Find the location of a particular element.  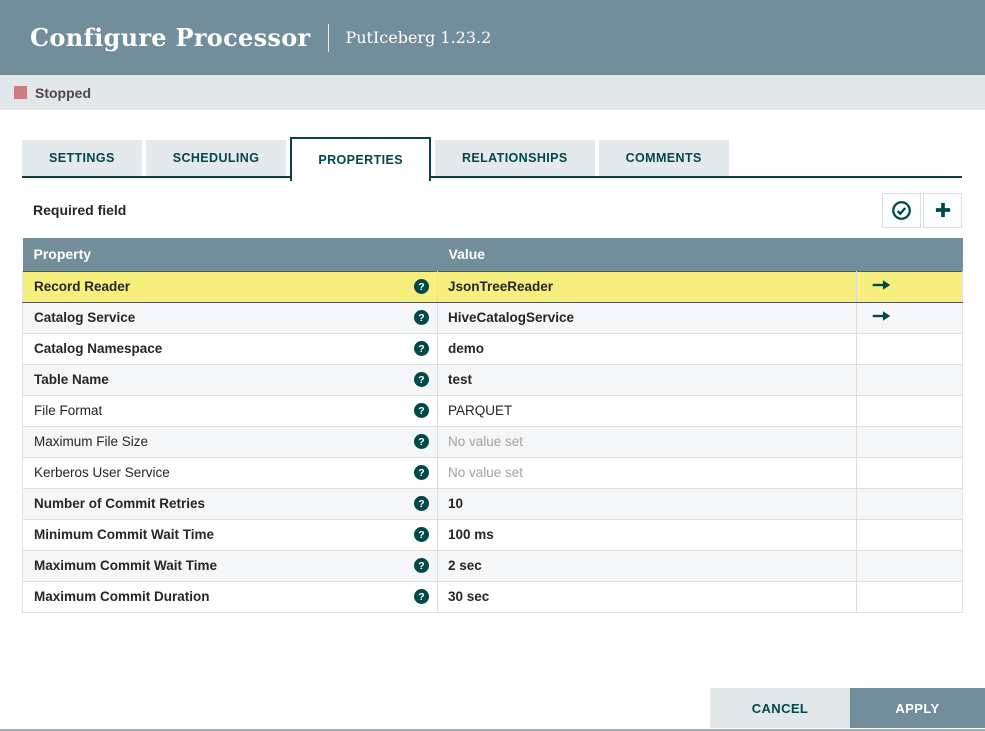

add-property-button is located at coordinates (942, 210).